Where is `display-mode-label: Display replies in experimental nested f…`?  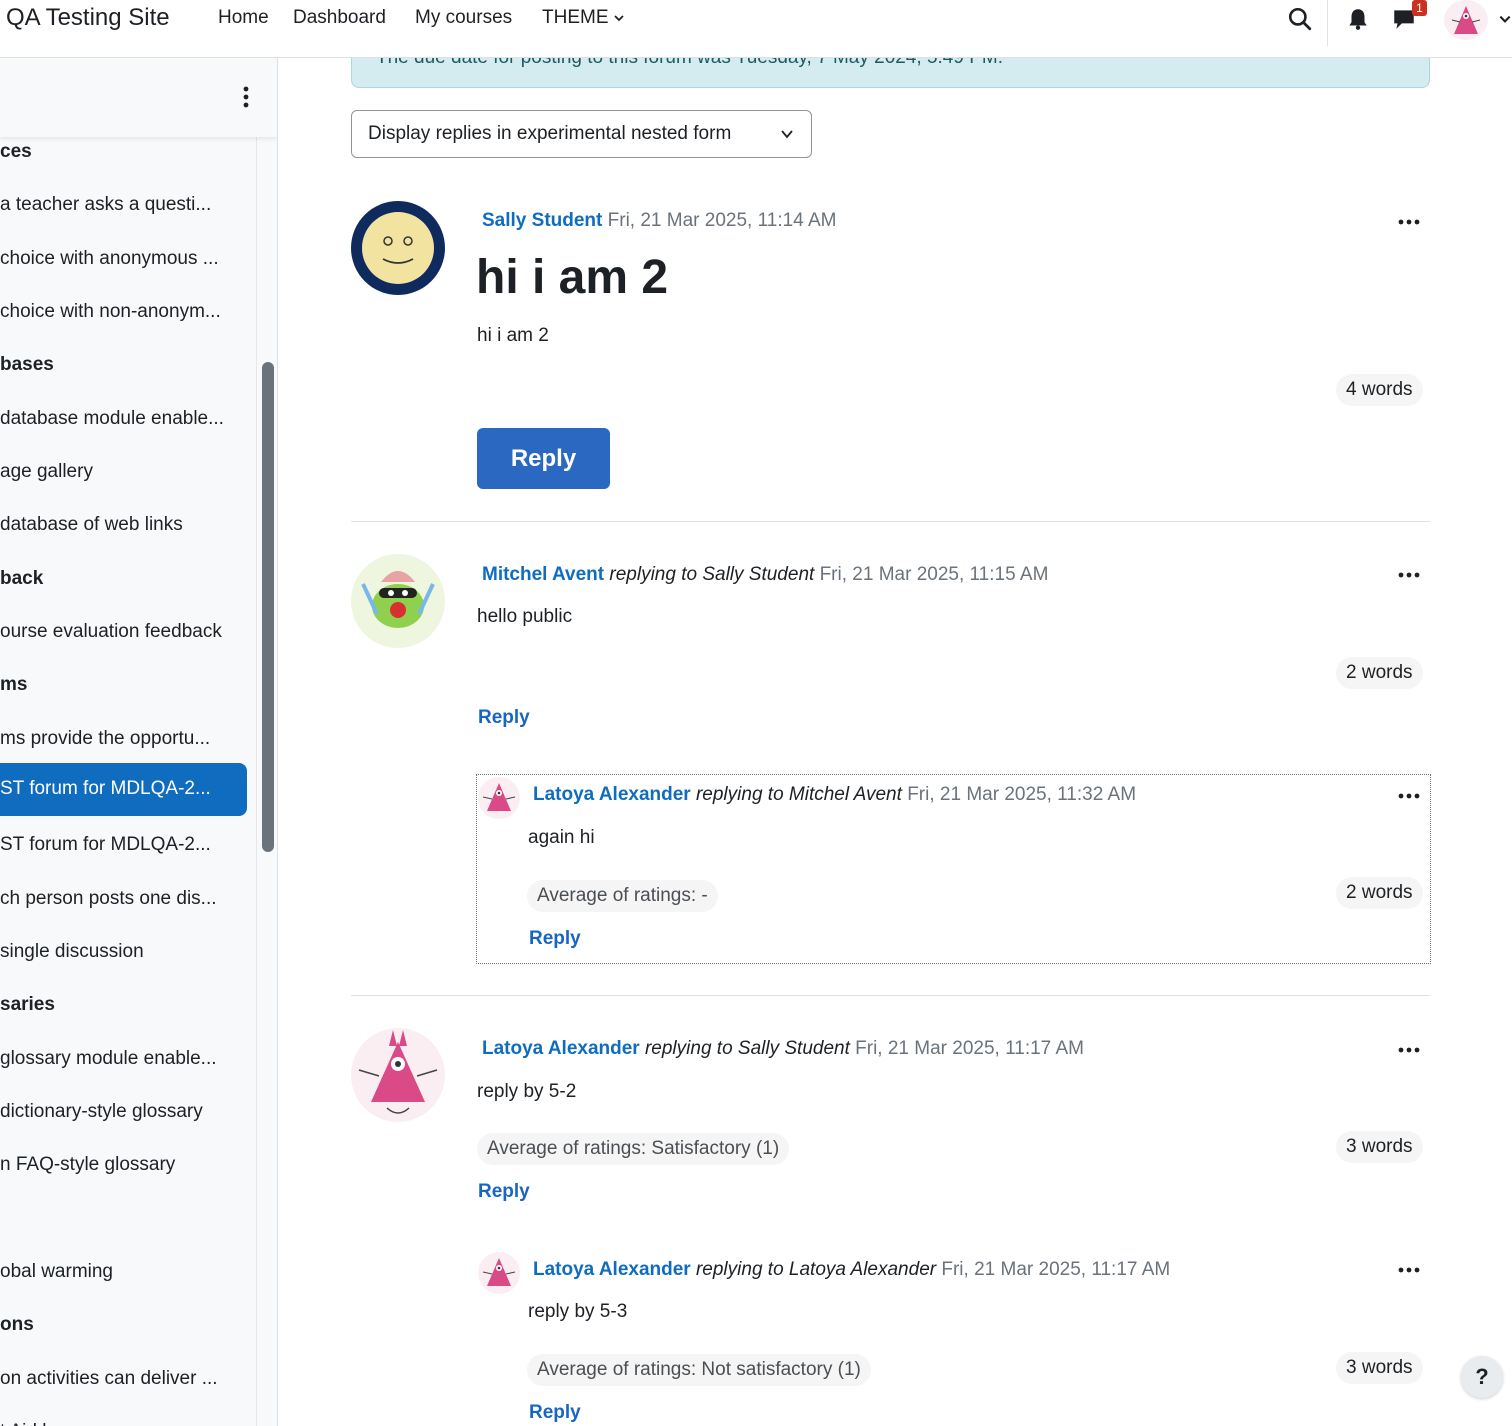
display-mode-label: Display replies in experimental nested f… is located at coordinates (550, 133).